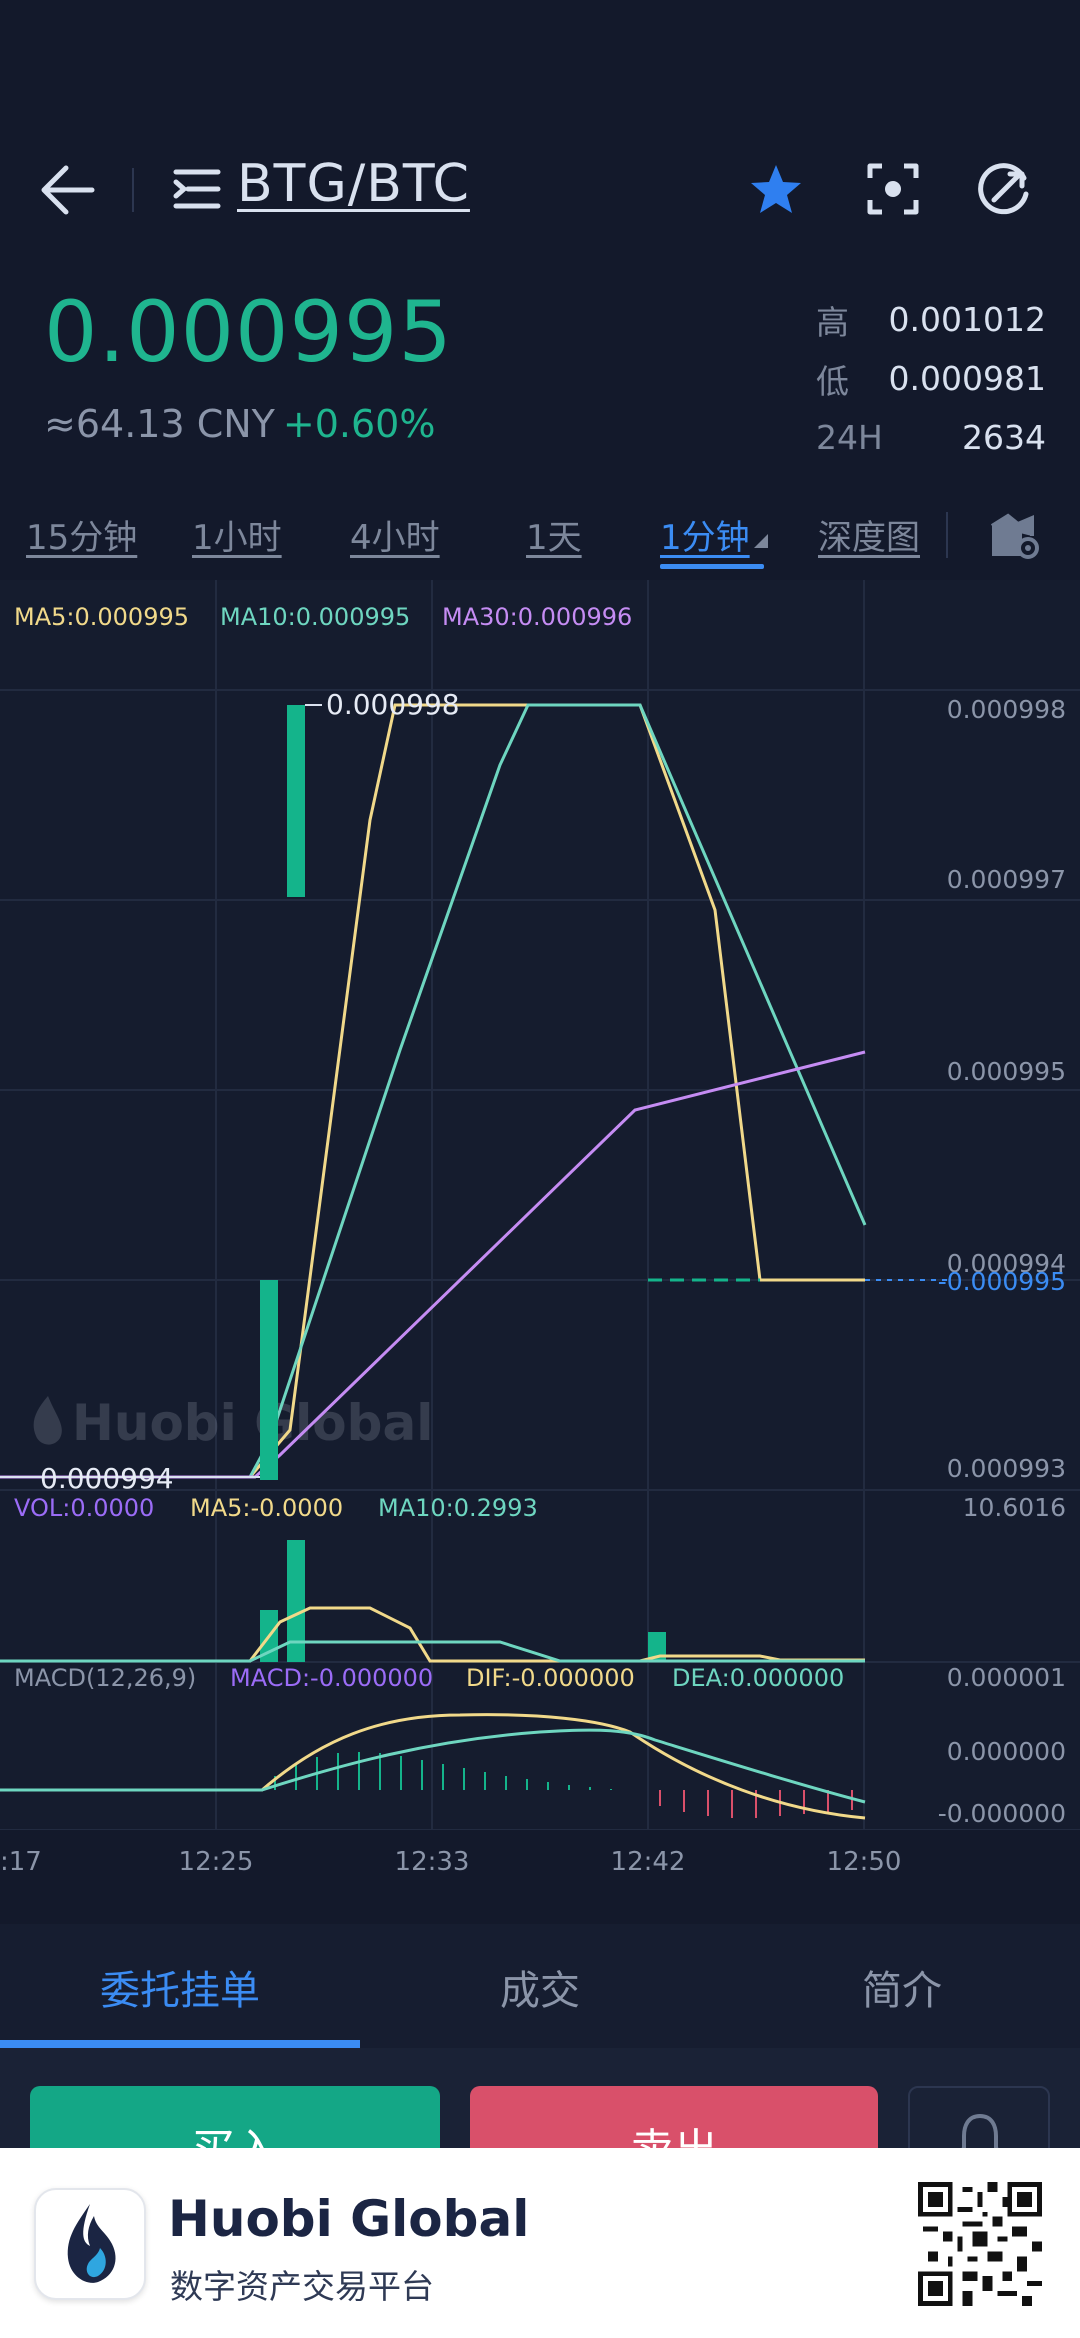 This screenshot has height=2338, width=1080. What do you see at coordinates (235, 2117) in the screenshot?
I see `buy-button: 买入` at bounding box center [235, 2117].